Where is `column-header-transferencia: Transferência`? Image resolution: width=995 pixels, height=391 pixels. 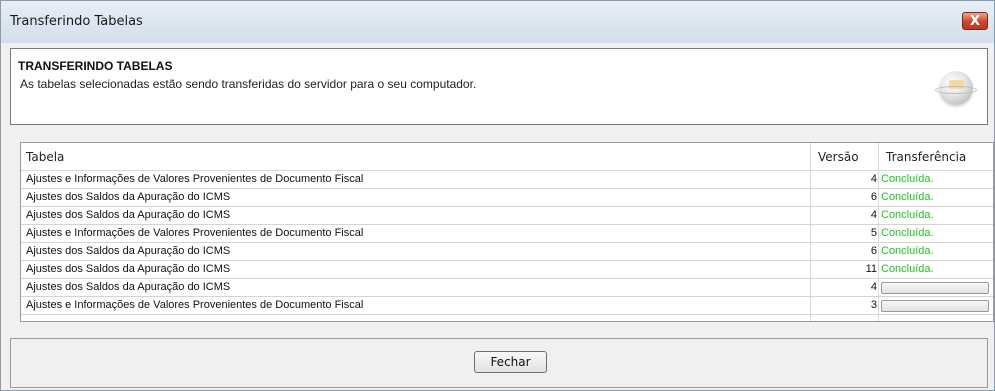
column-header-transferencia: Transferência is located at coordinates (926, 157).